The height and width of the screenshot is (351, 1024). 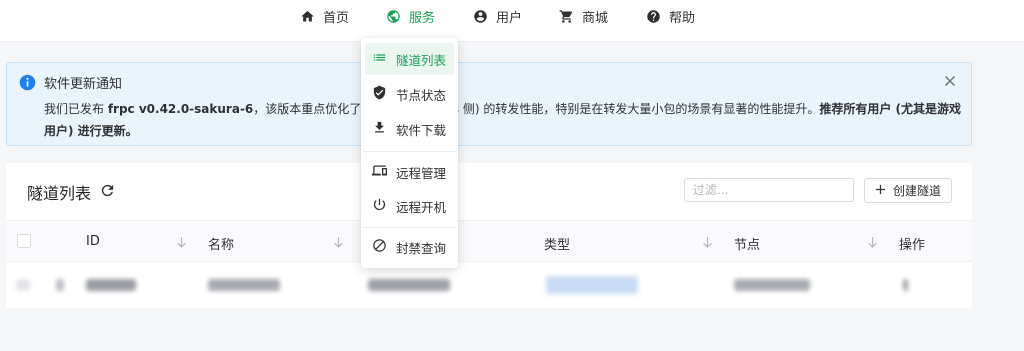 What do you see at coordinates (27, 82) in the screenshot?
I see `info-icon` at bounding box center [27, 82].